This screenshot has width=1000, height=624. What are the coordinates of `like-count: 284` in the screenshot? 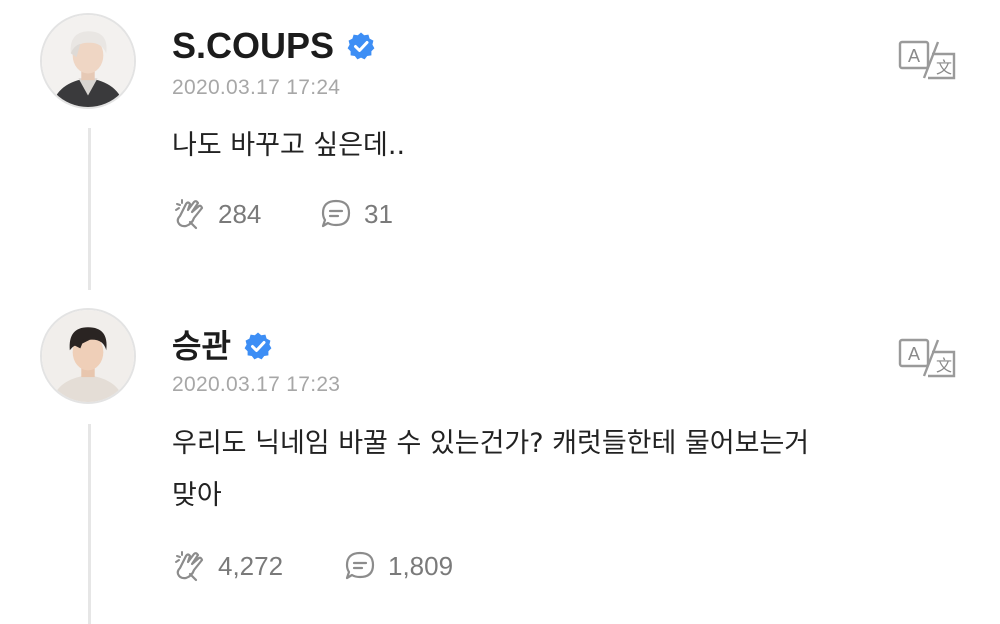 It's located at (240, 213).